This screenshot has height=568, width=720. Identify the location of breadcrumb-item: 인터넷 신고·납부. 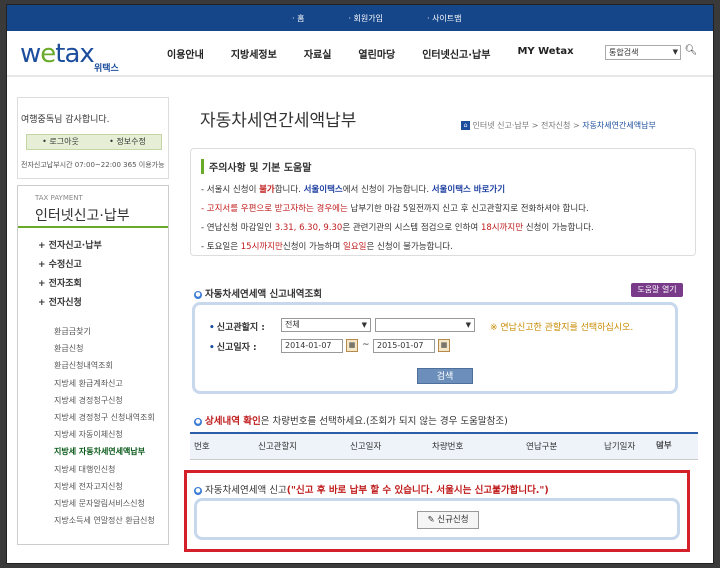
(501, 125).